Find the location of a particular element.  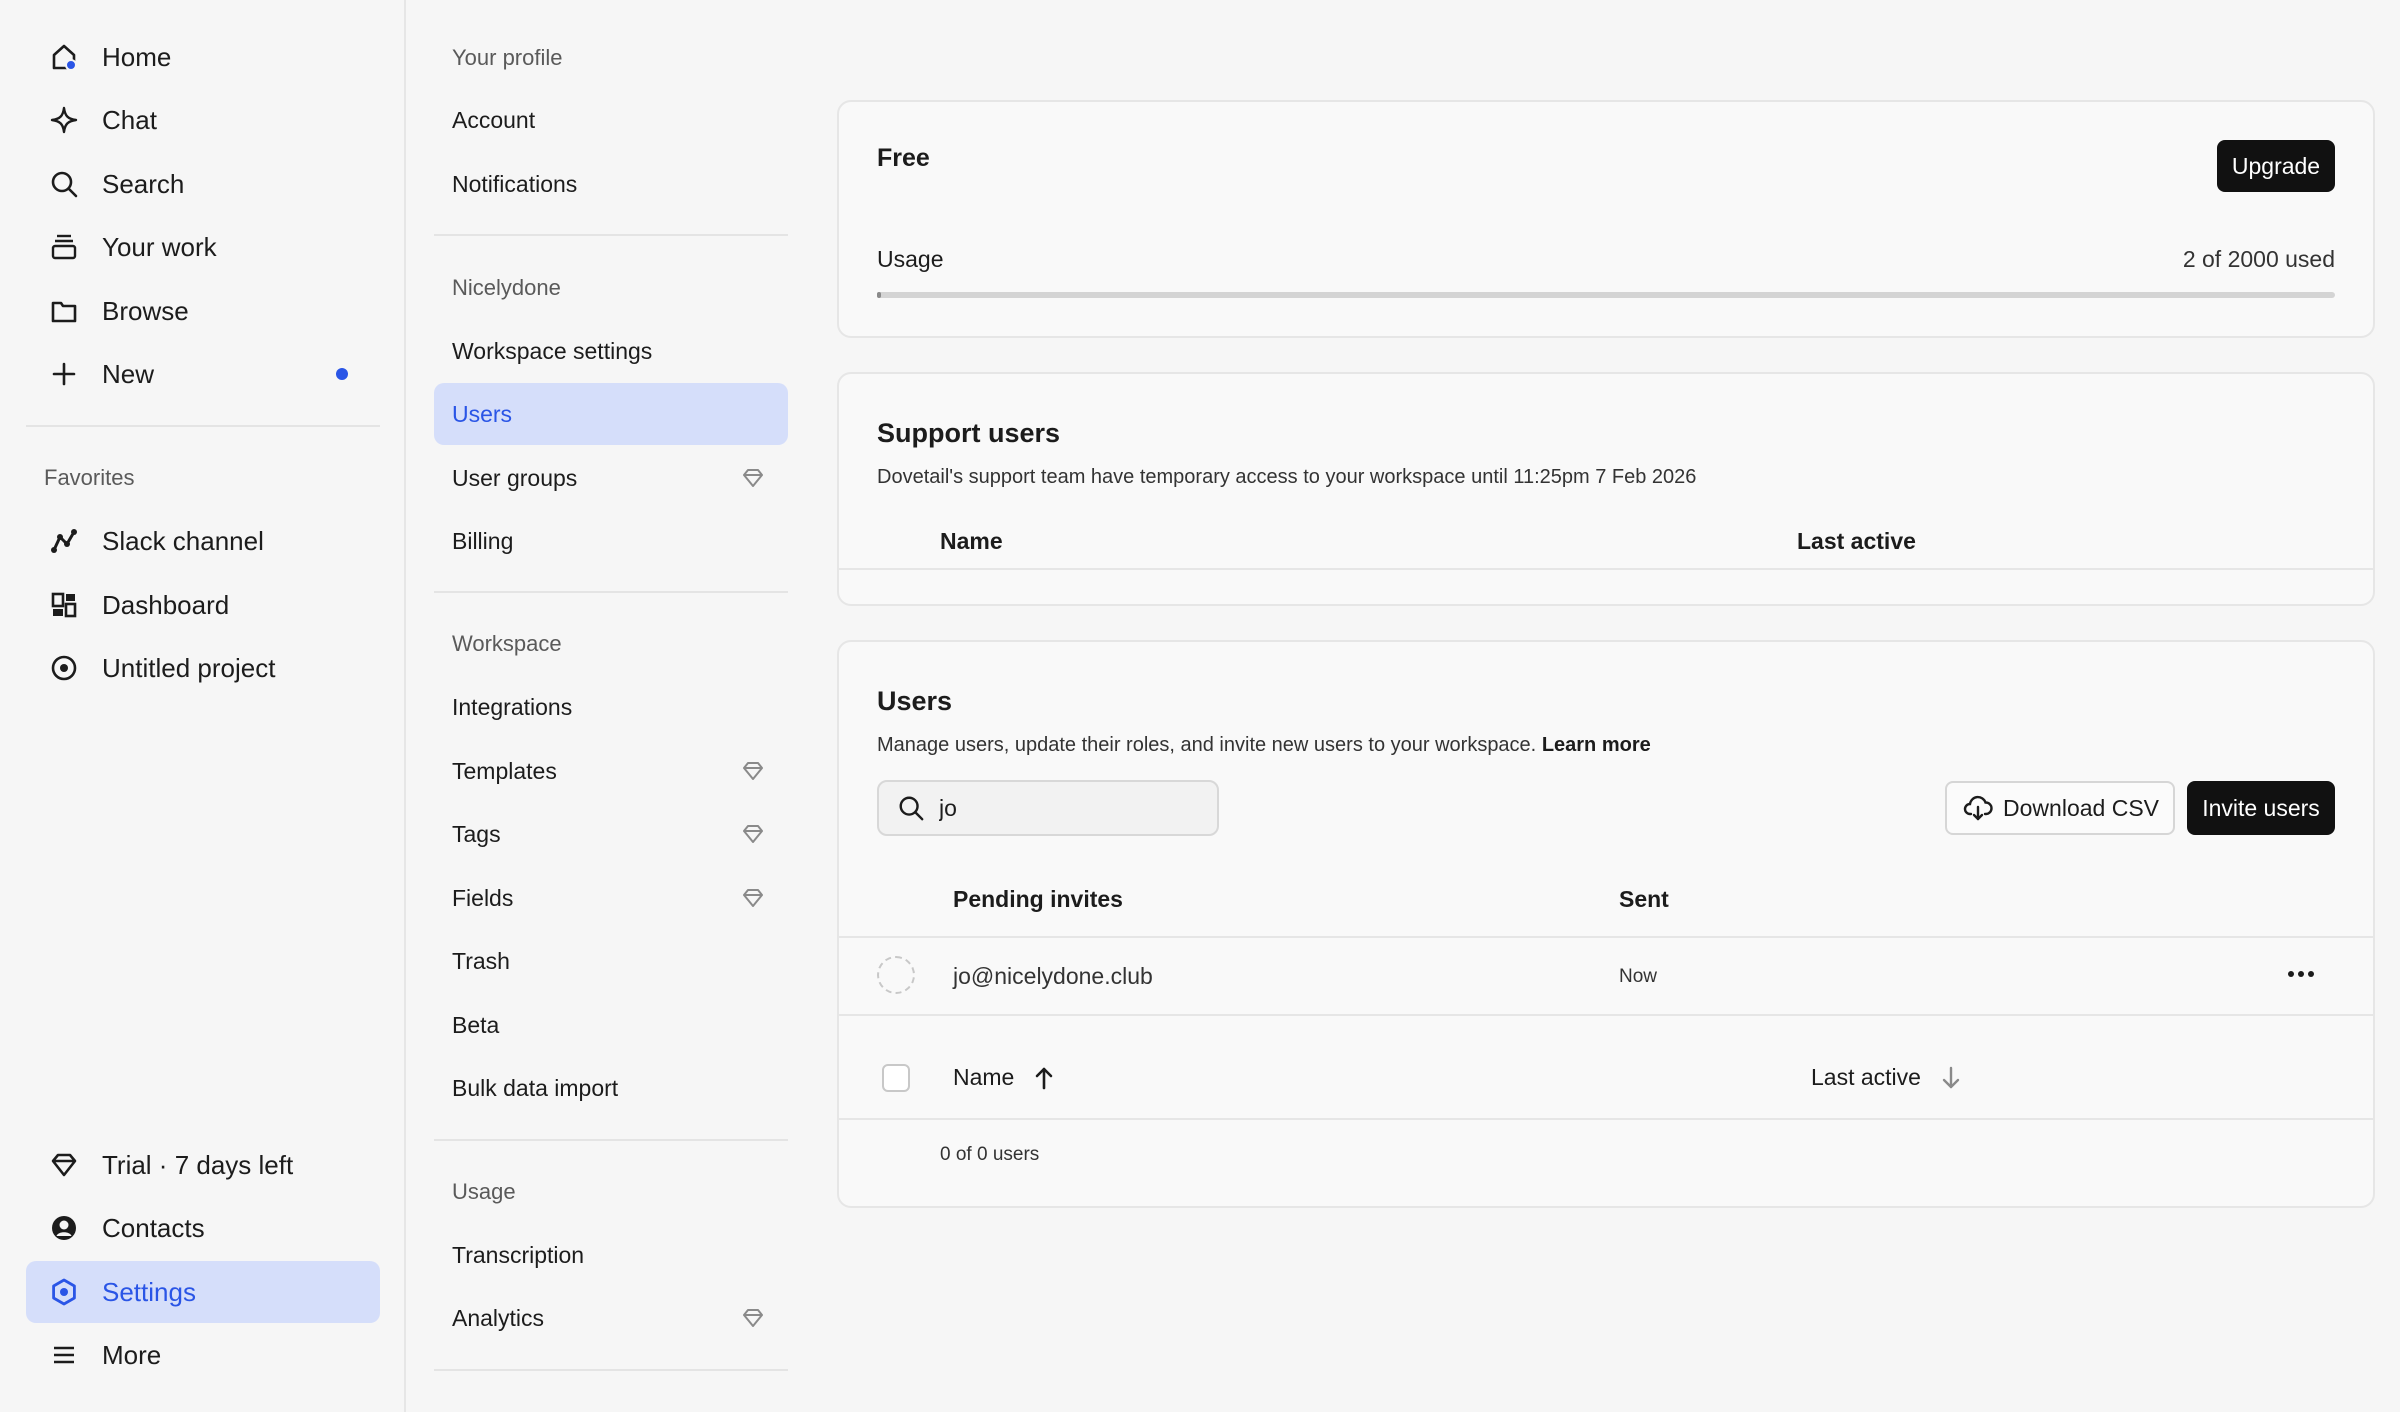

sparkle-icon is located at coordinates (64, 120).